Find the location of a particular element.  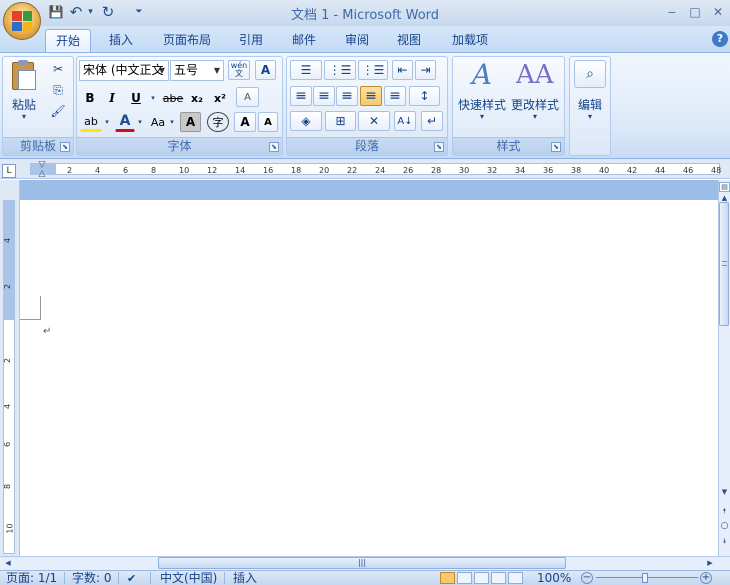

clipboard-launcher-icon: ⬊ is located at coordinates (65, 147).